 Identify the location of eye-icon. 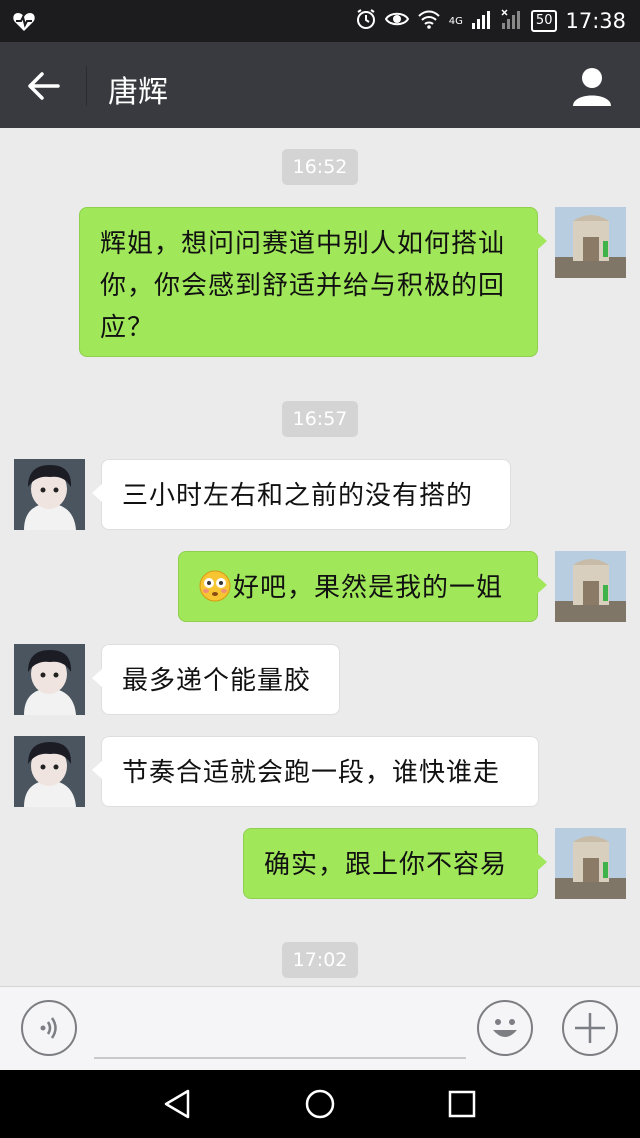
(396, 21).